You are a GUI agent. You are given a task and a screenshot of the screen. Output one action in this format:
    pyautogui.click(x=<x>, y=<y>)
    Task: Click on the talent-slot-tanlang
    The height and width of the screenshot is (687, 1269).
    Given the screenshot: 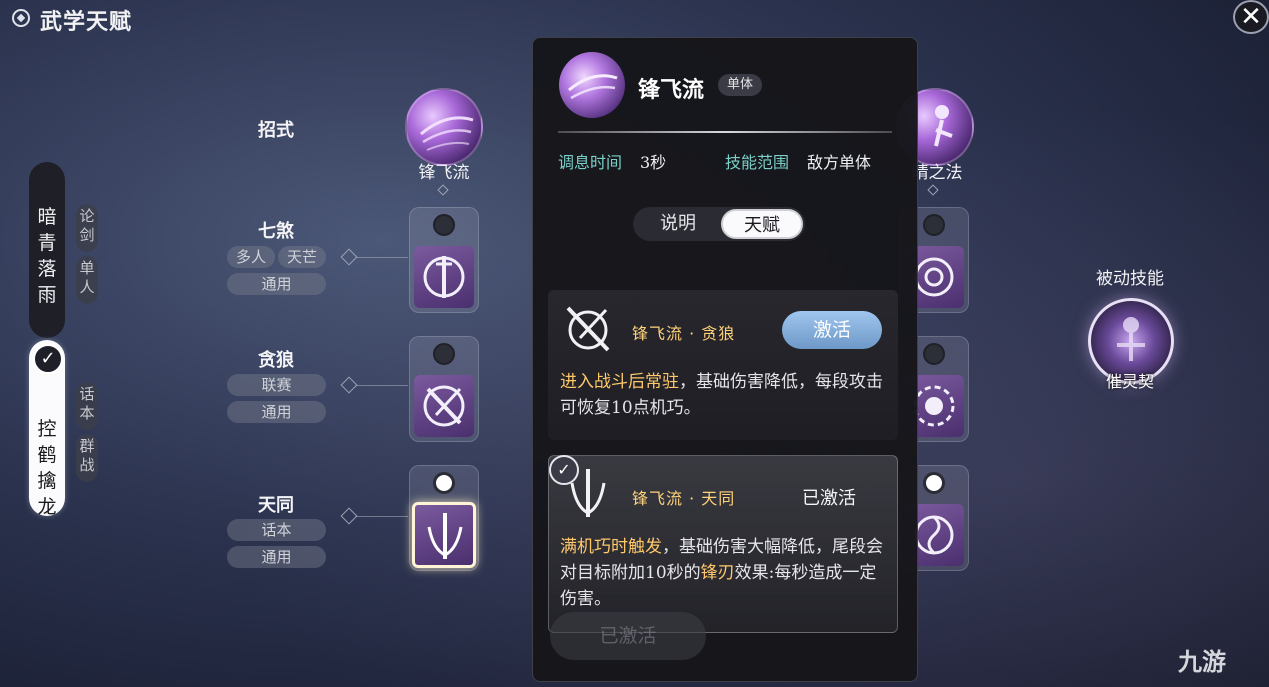 What is the action you would take?
    pyautogui.click(x=444, y=389)
    